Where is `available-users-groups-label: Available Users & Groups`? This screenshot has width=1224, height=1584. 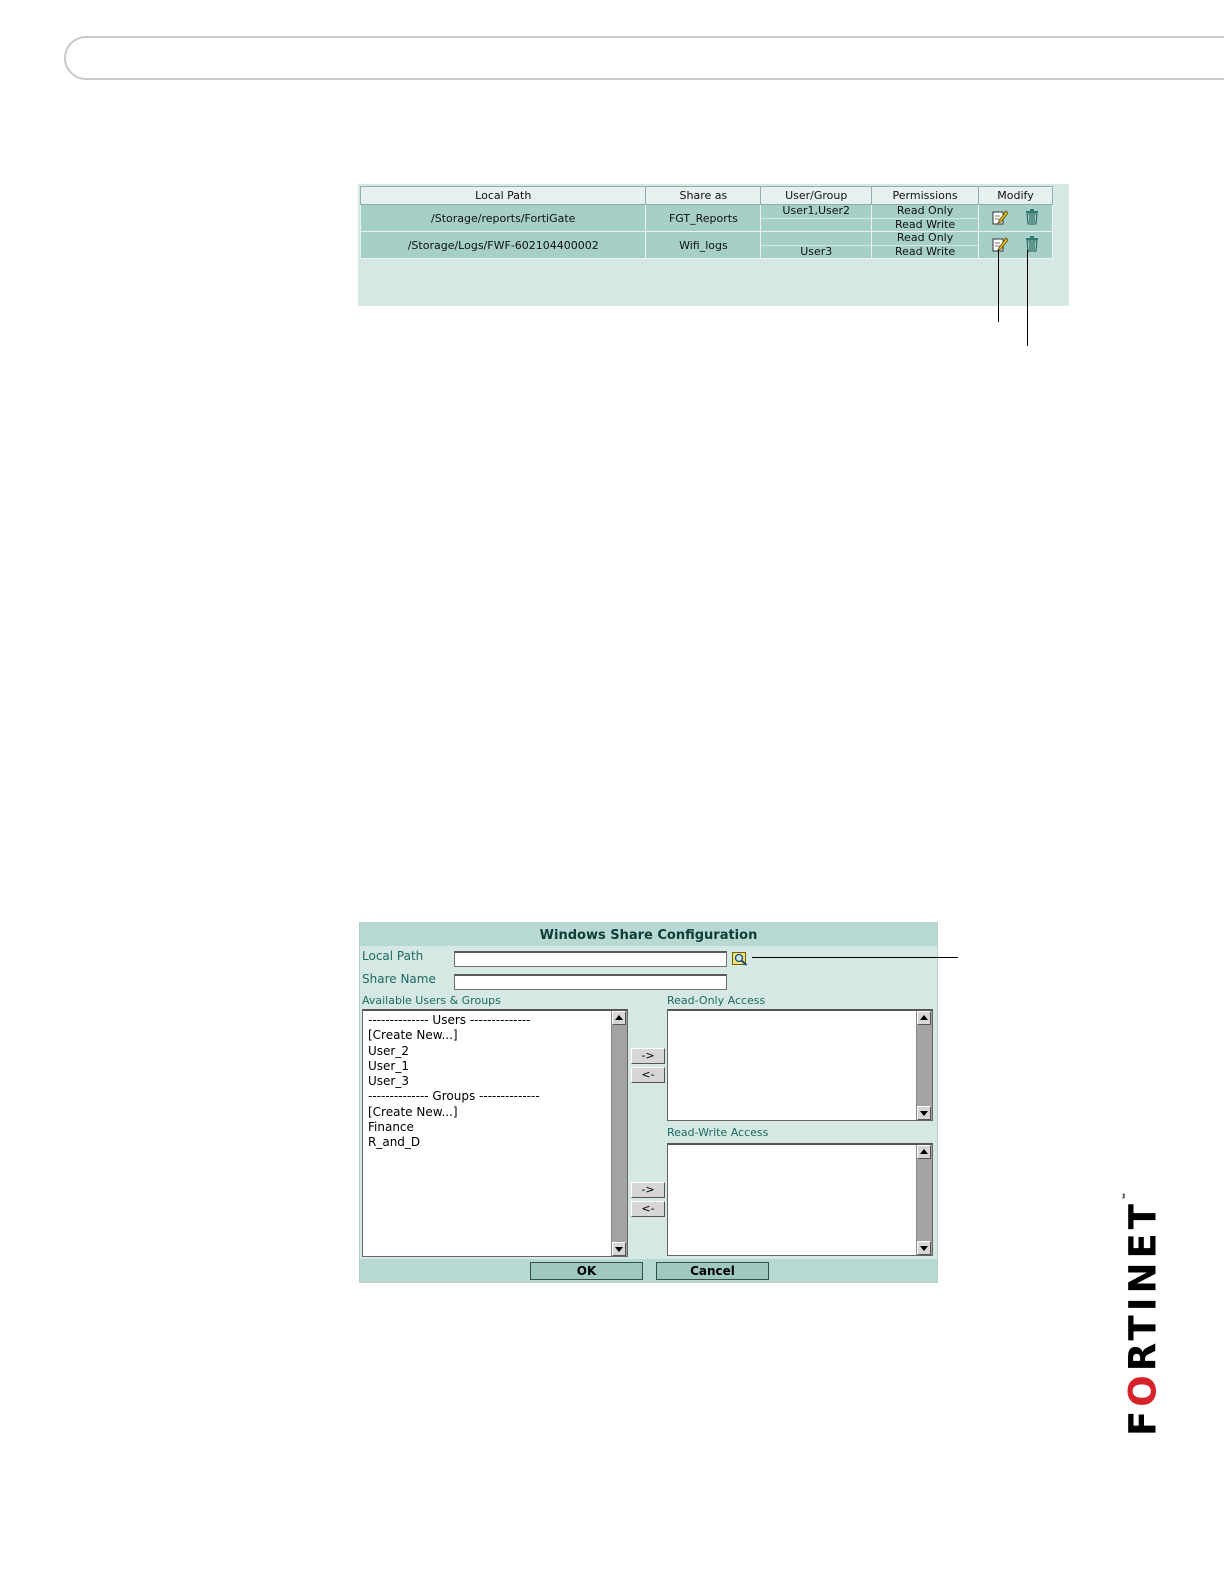 available-users-groups-label: Available Users & Groups is located at coordinates (431, 1000).